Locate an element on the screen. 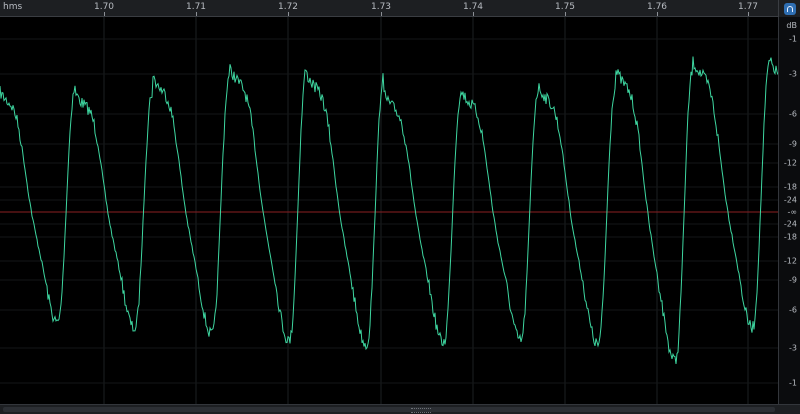  scrollbar-thumb is located at coordinates (389, 410).